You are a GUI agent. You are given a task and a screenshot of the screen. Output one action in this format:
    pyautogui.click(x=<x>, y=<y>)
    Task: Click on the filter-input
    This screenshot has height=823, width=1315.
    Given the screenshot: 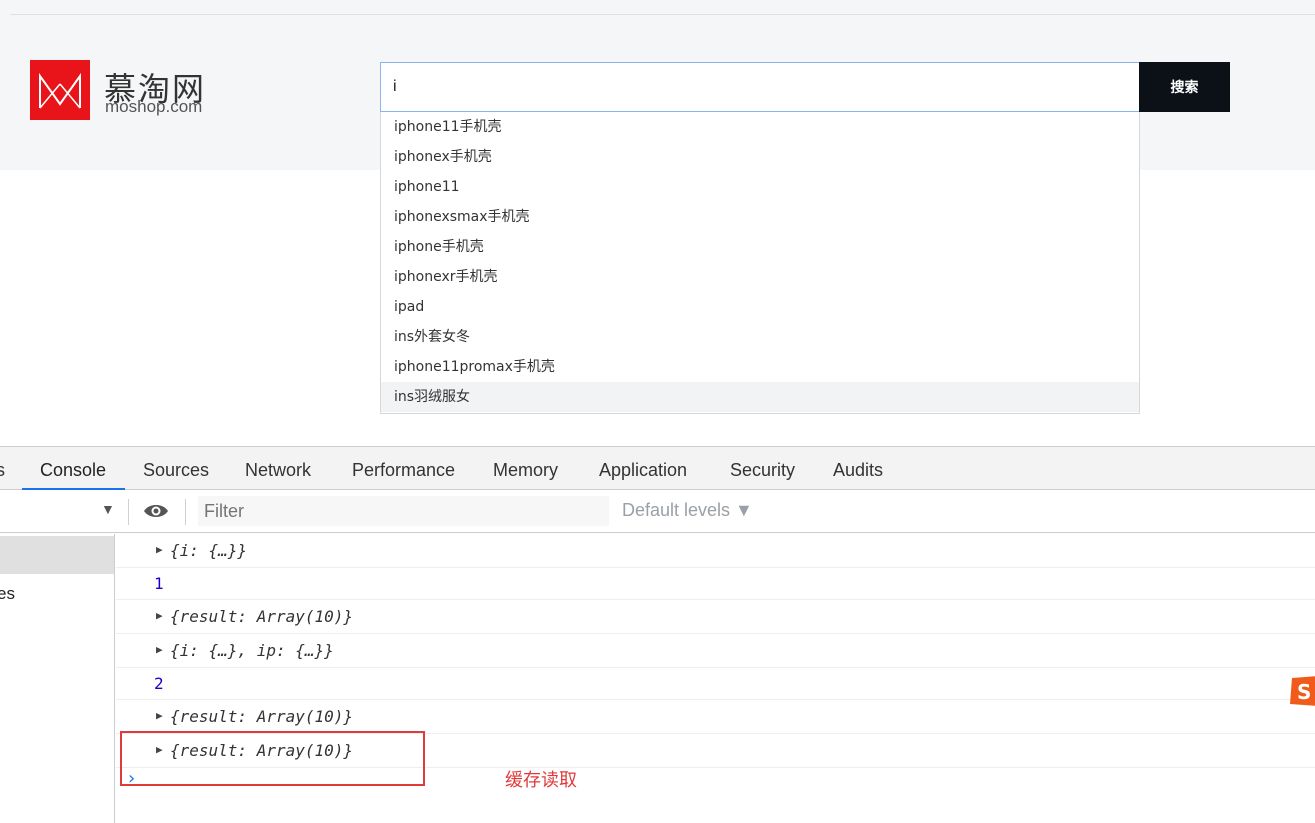 What is the action you would take?
    pyautogui.click(x=403, y=511)
    